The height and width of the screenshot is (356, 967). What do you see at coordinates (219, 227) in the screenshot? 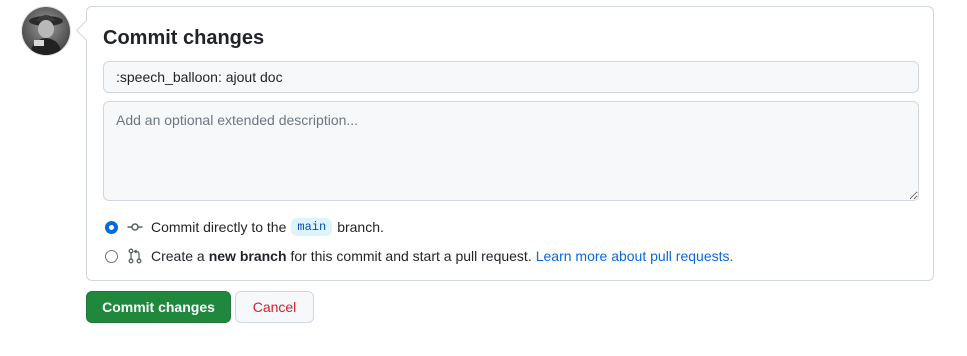
I see `commit-direct-label: Commit directly to the` at bounding box center [219, 227].